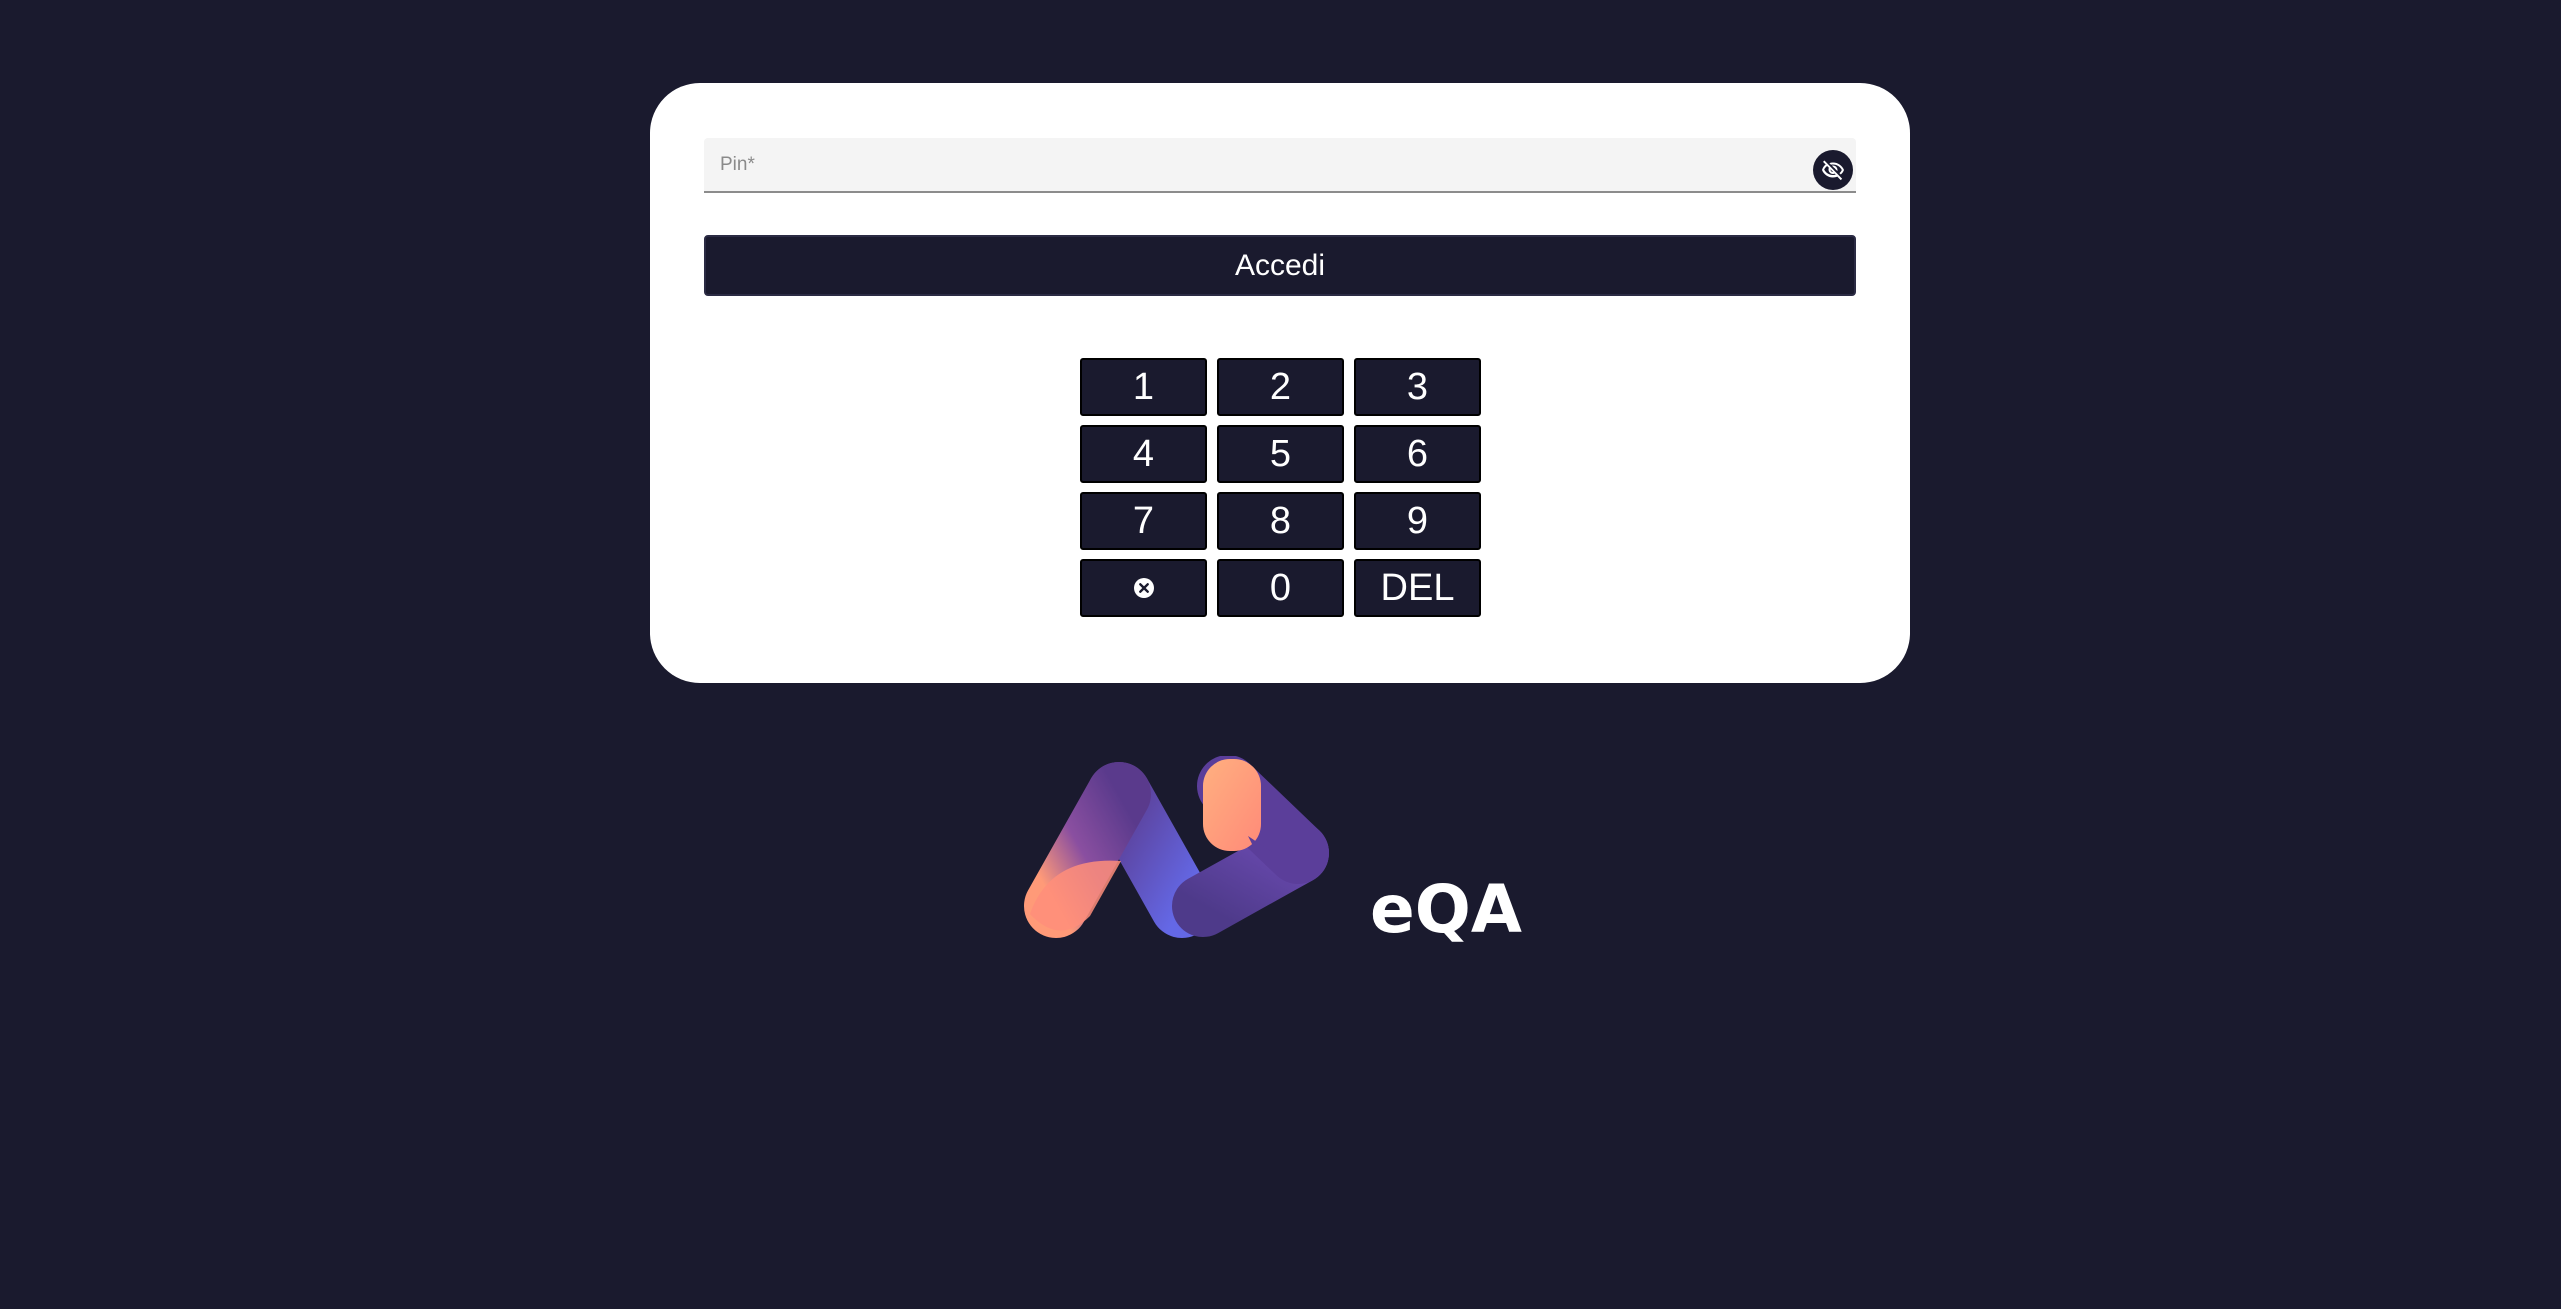  I want to click on pin-input, so click(1244, 164).